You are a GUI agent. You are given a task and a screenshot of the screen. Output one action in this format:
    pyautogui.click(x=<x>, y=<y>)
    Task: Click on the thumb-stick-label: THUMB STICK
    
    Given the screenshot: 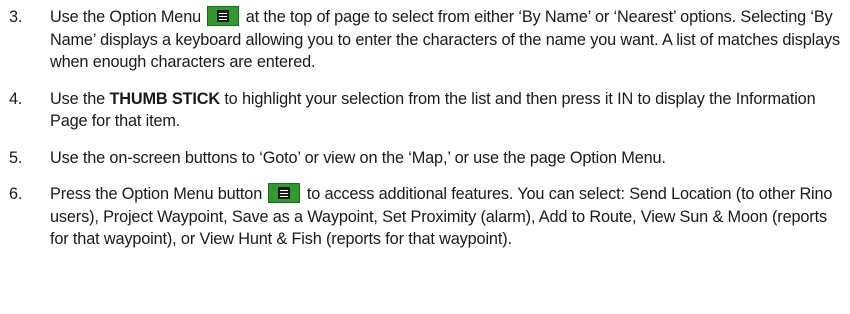 What is the action you would take?
    pyautogui.click(x=164, y=98)
    